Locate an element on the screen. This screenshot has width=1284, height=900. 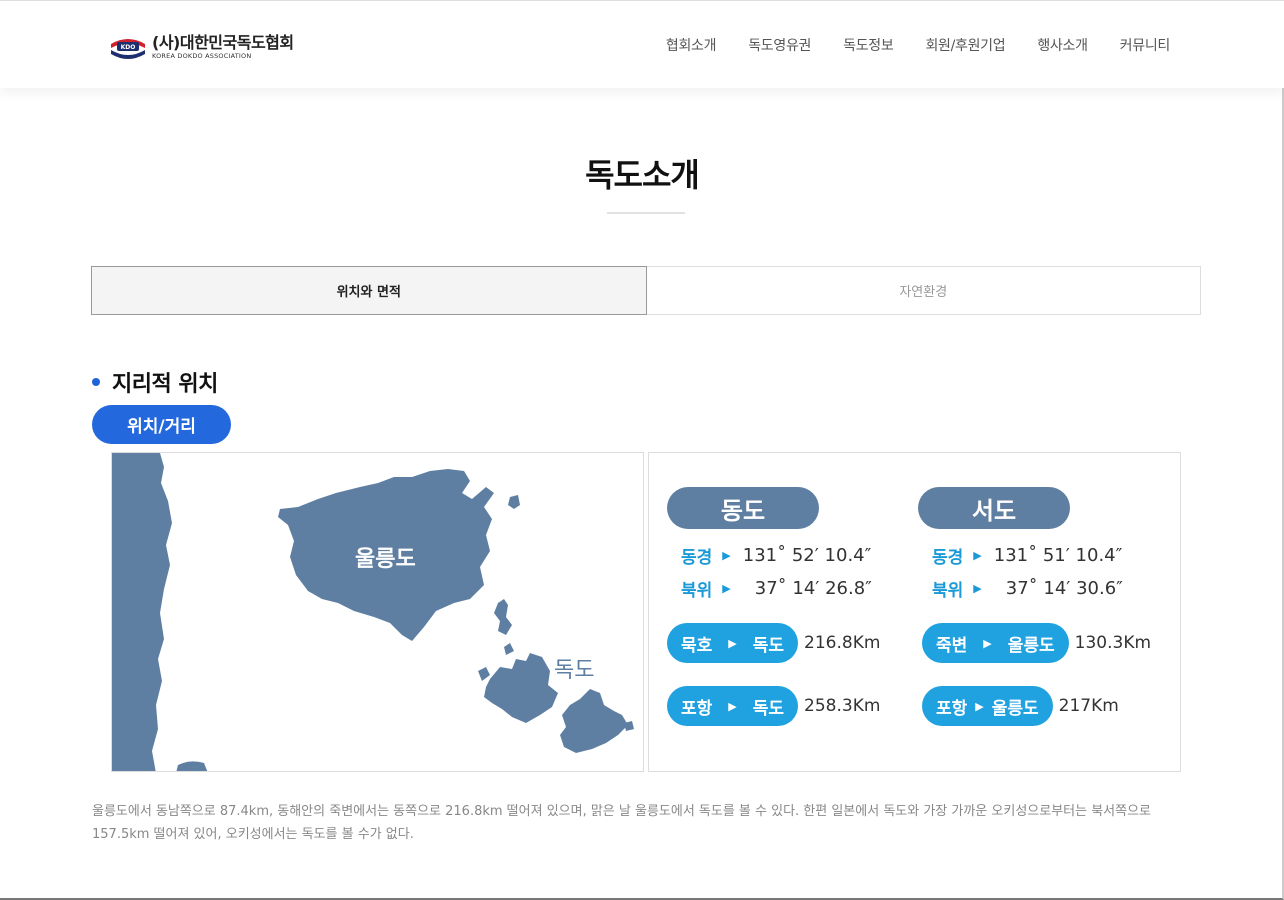
route-distance: 217Km is located at coordinates (1088, 706).